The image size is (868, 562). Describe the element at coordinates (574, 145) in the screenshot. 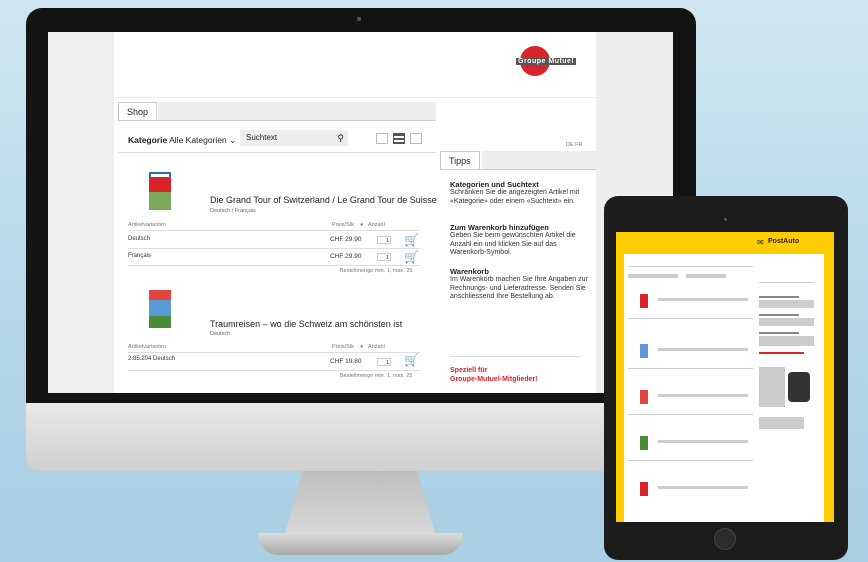

I see `language-switch: DE FR` at that location.